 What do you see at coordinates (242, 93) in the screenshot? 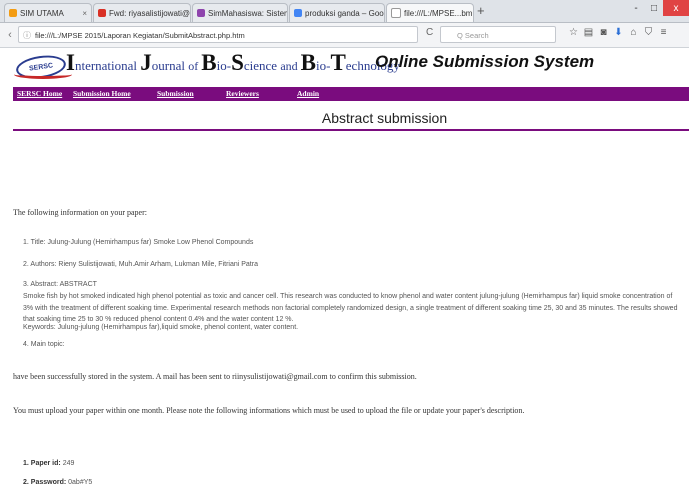
I see `menu-reviewers: Reviewers` at bounding box center [242, 93].